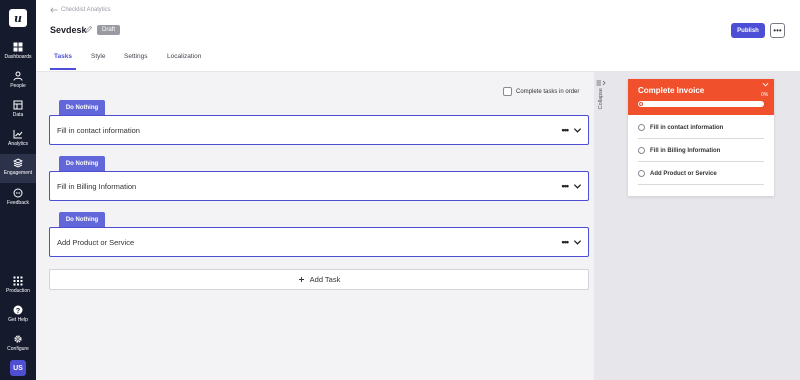 The image size is (800, 380). I want to click on analytics-icon, so click(18, 134).